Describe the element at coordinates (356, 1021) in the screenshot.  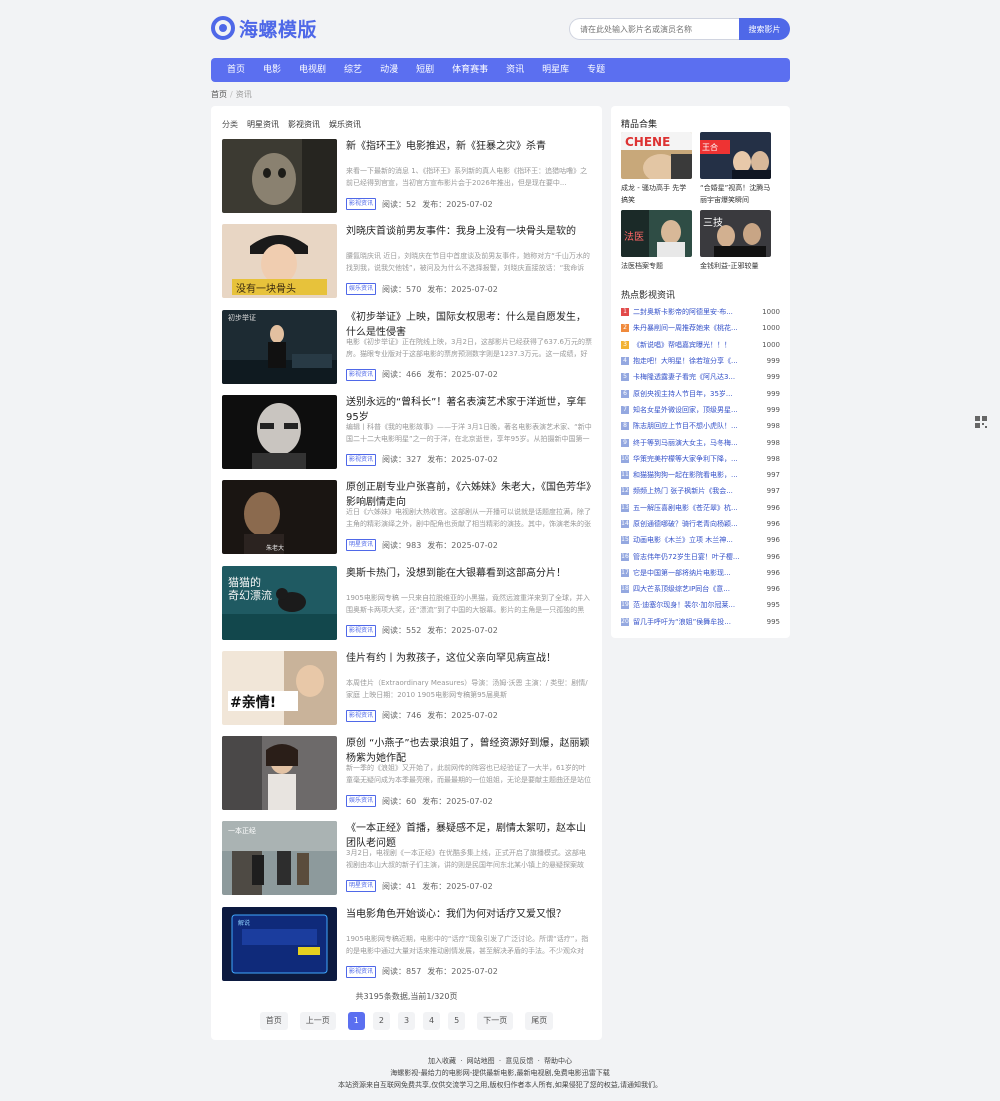
I see `page-1-button: 1` at that location.